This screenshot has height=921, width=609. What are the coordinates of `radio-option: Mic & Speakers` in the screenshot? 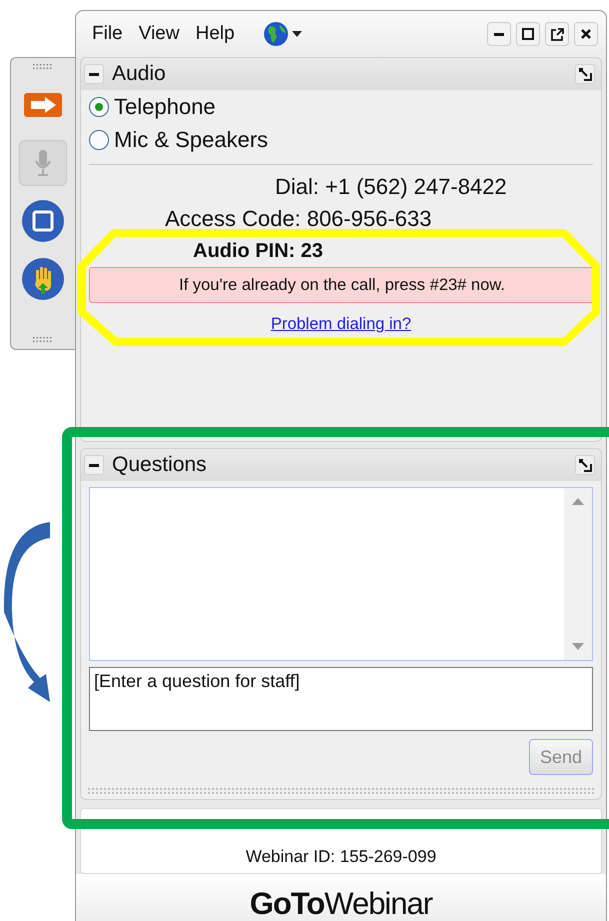 It's located at (345, 139).